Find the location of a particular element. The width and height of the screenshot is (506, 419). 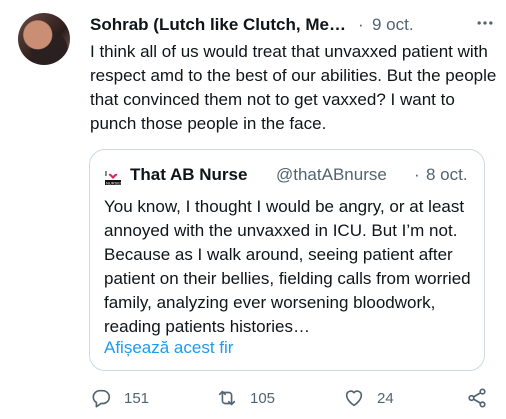

like-button: 24 is located at coordinates (368, 398).